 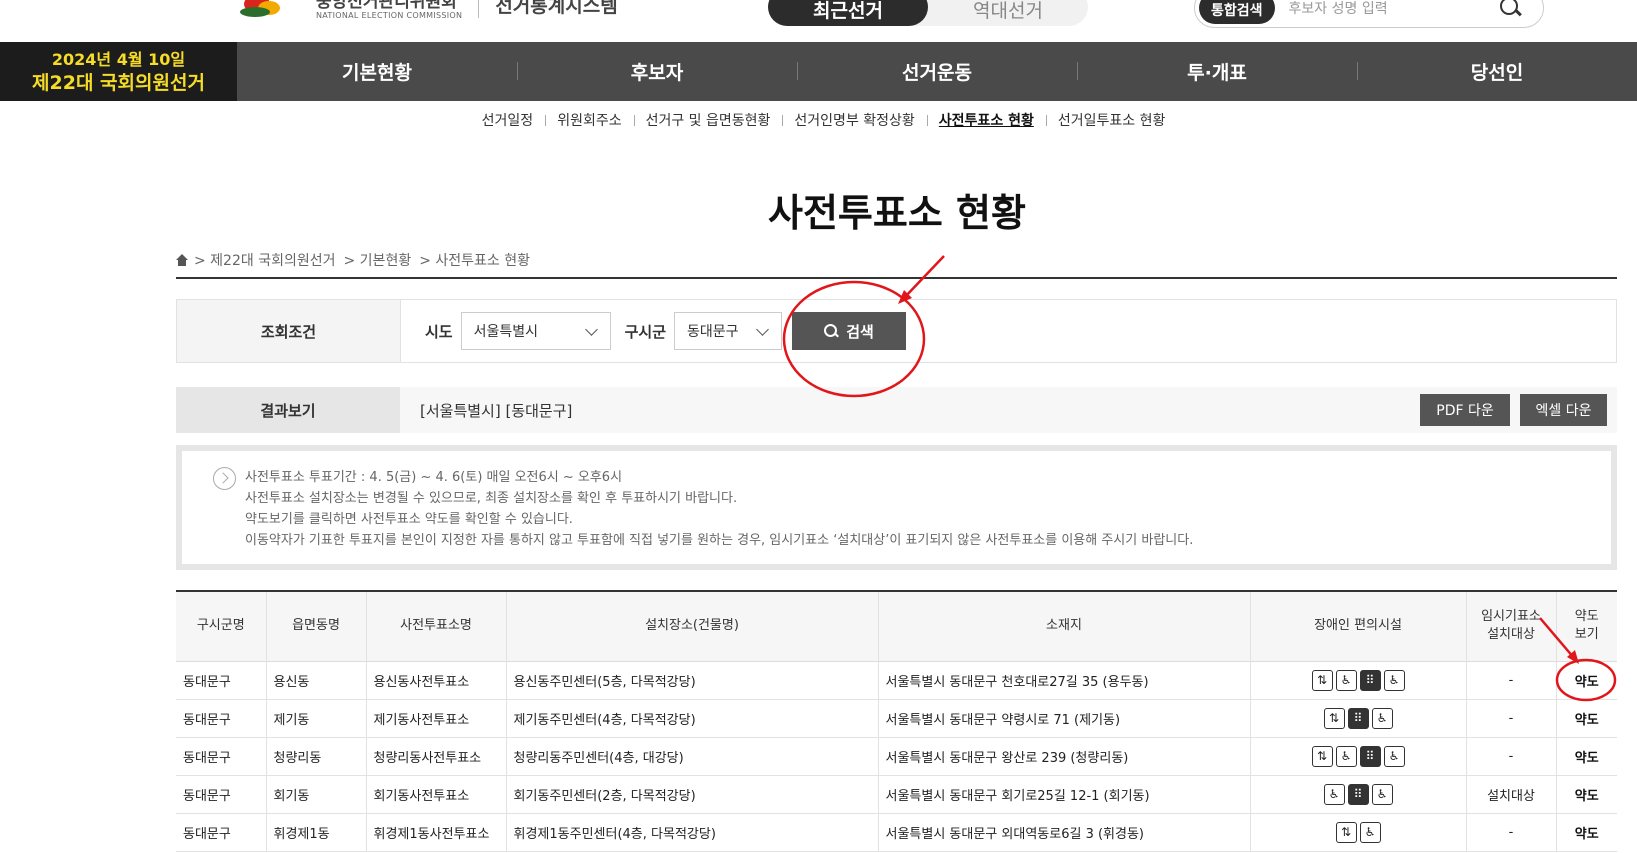 What do you see at coordinates (691, 718) in the screenshot?
I see `cell-place: 제기동주민센터(4층, 다목적강당)` at bounding box center [691, 718].